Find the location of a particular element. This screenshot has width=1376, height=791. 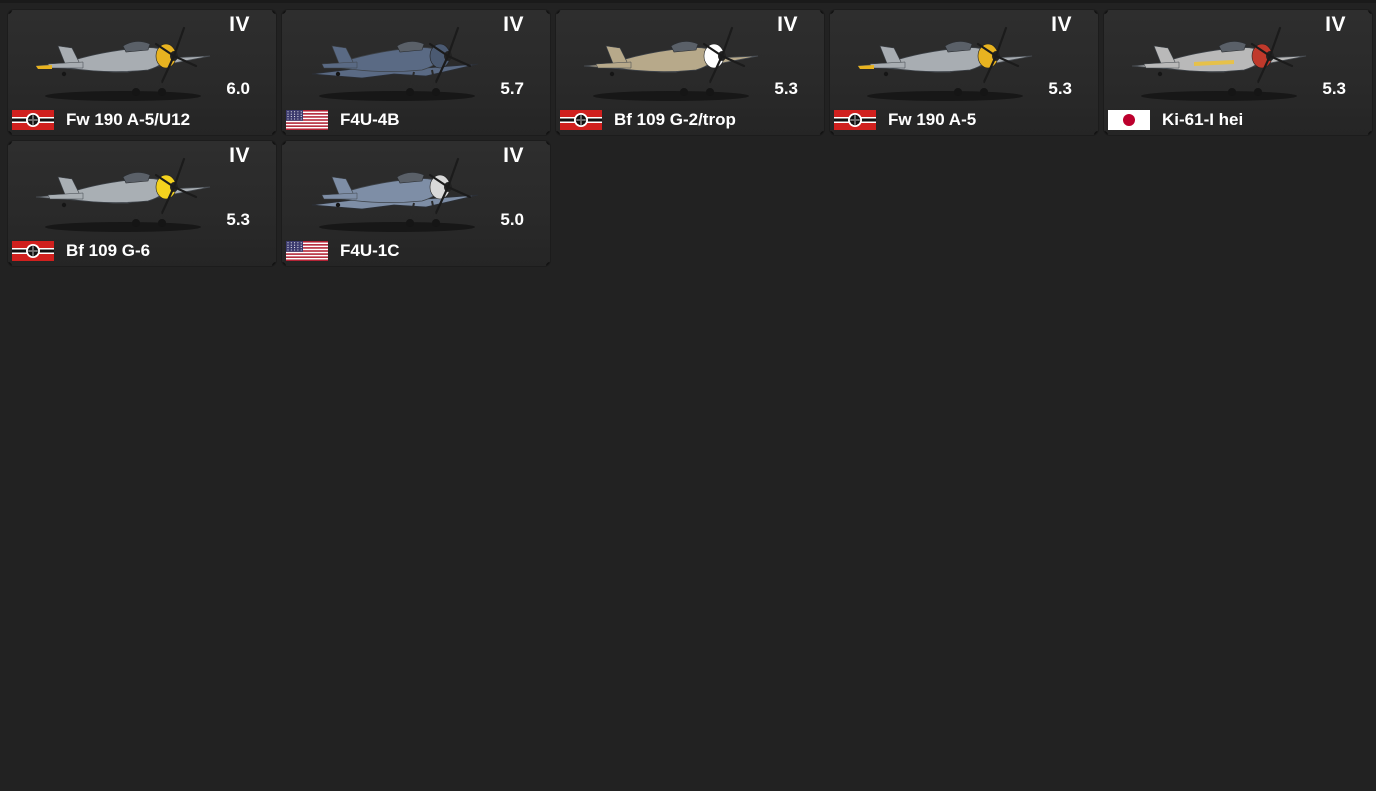

vehicle-name-row: F4U-1C is located at coordinates (343, 251).